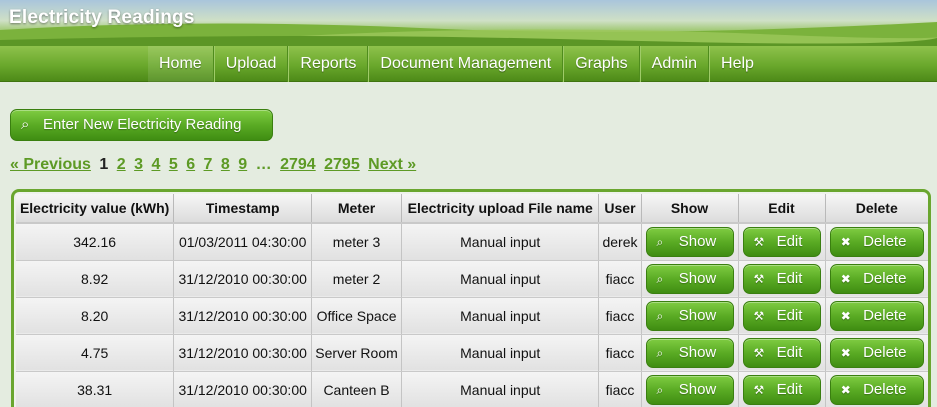 This screenshot has height=407, width=937. I want to click on header-banner: Electricity Readings, so click(468, 23).